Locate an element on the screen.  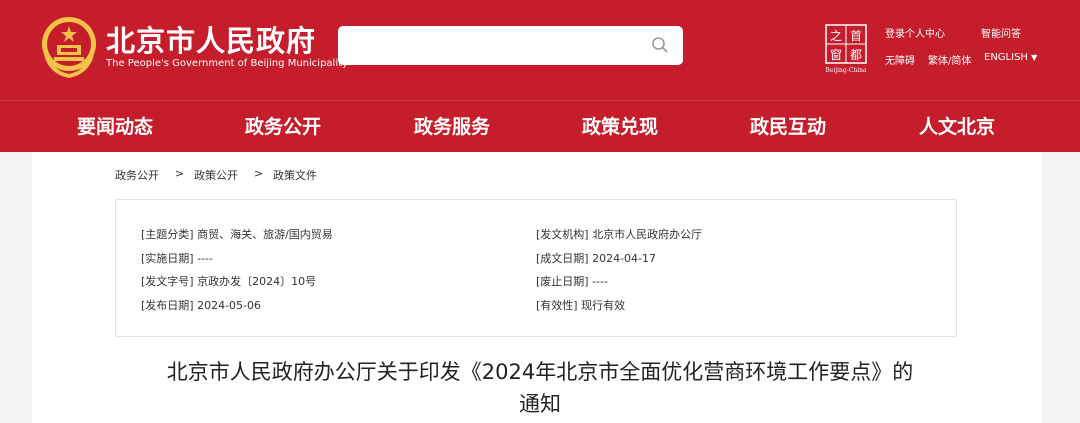
nav-item-culture-beijing: 人文北京 is located at coordinates (957, 127).